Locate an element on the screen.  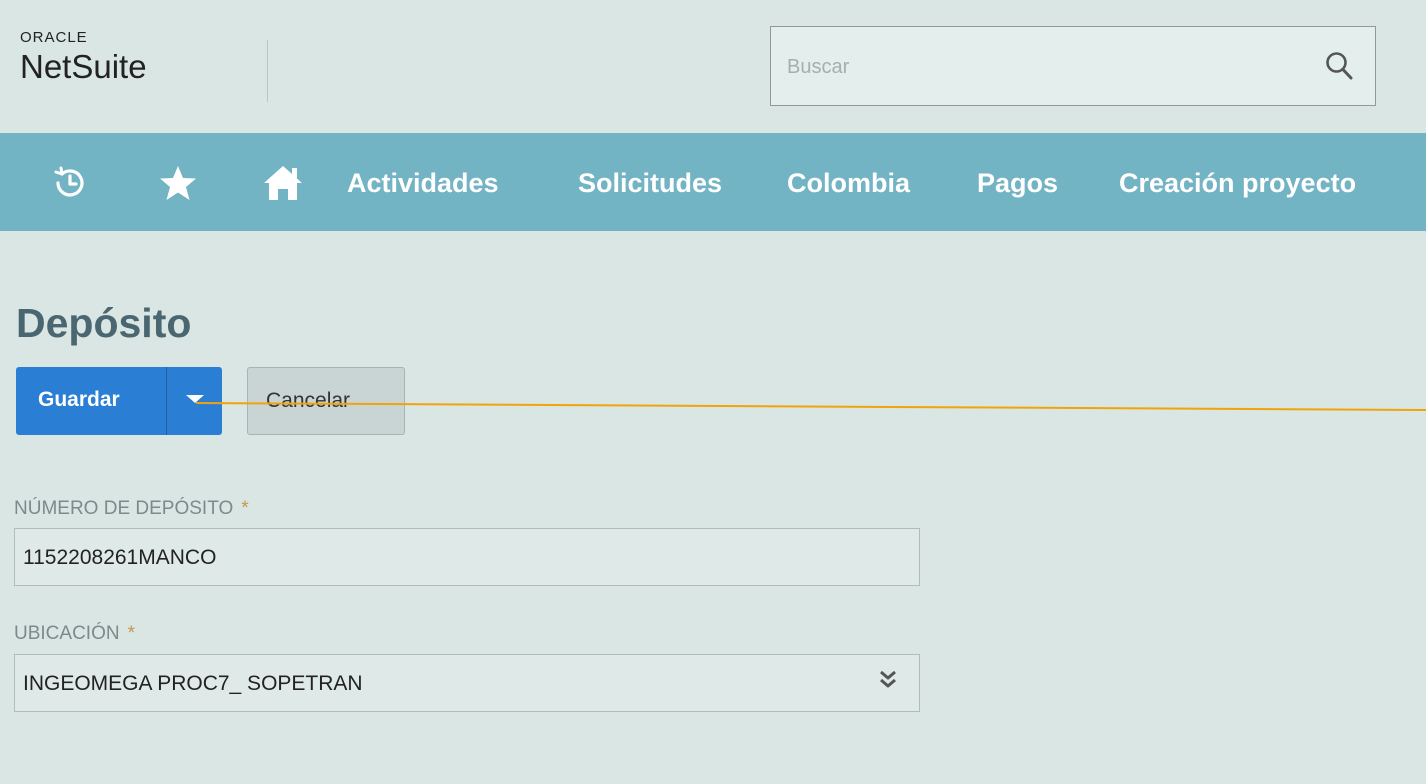
deposit-number-label-text: NÚMERO DE DEPÓSITO is located at coordinates (124, 508).